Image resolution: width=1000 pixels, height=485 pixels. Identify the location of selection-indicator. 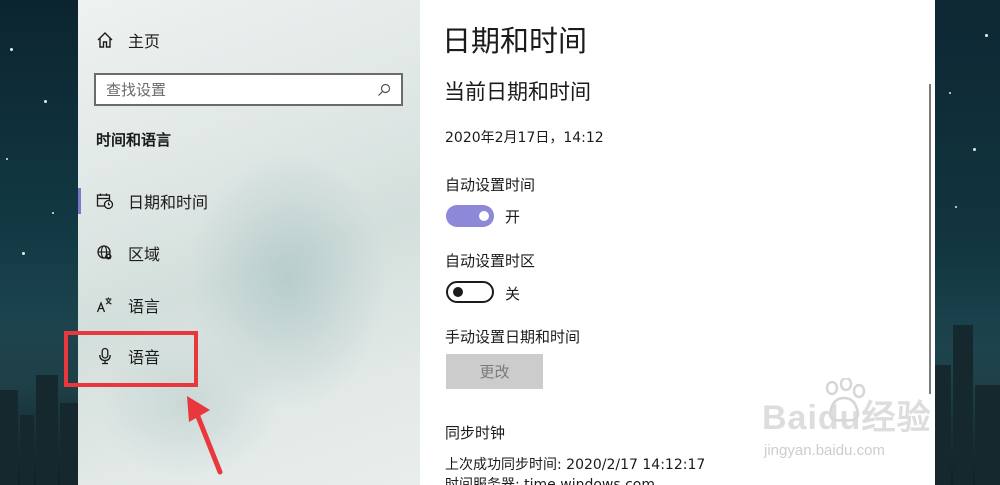
(79, 201).